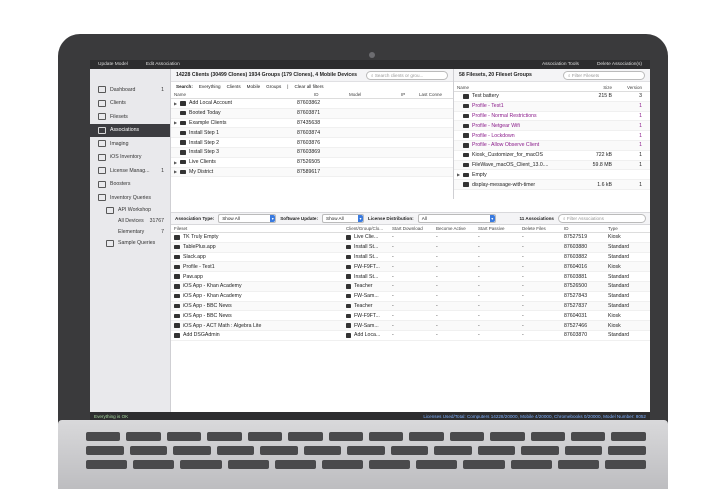 The image size is (725, 489). Describe the element at coordinates (457, 228) in the screenshot. I see `col-become-active: Become Active` at that location.